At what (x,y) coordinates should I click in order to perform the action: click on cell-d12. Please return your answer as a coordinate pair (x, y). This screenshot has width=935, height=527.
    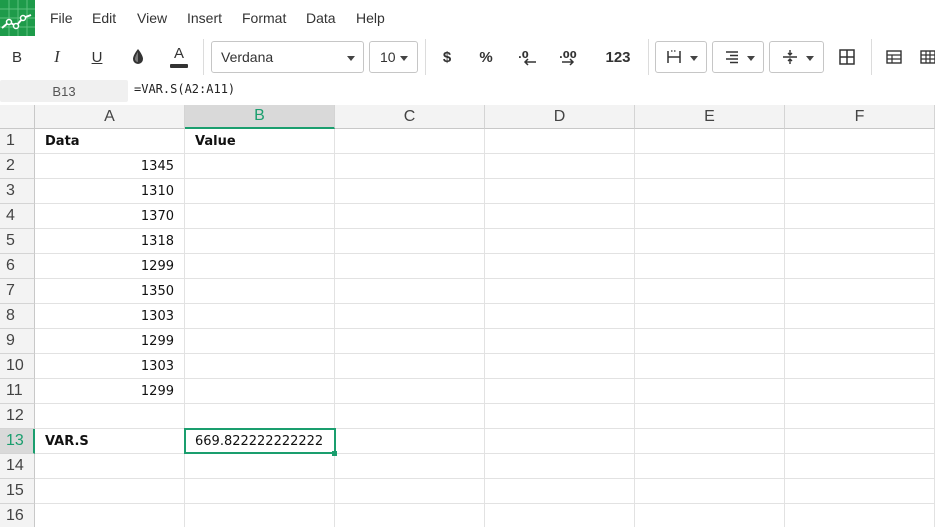
    Looking at the image, I should click on (560, 416).